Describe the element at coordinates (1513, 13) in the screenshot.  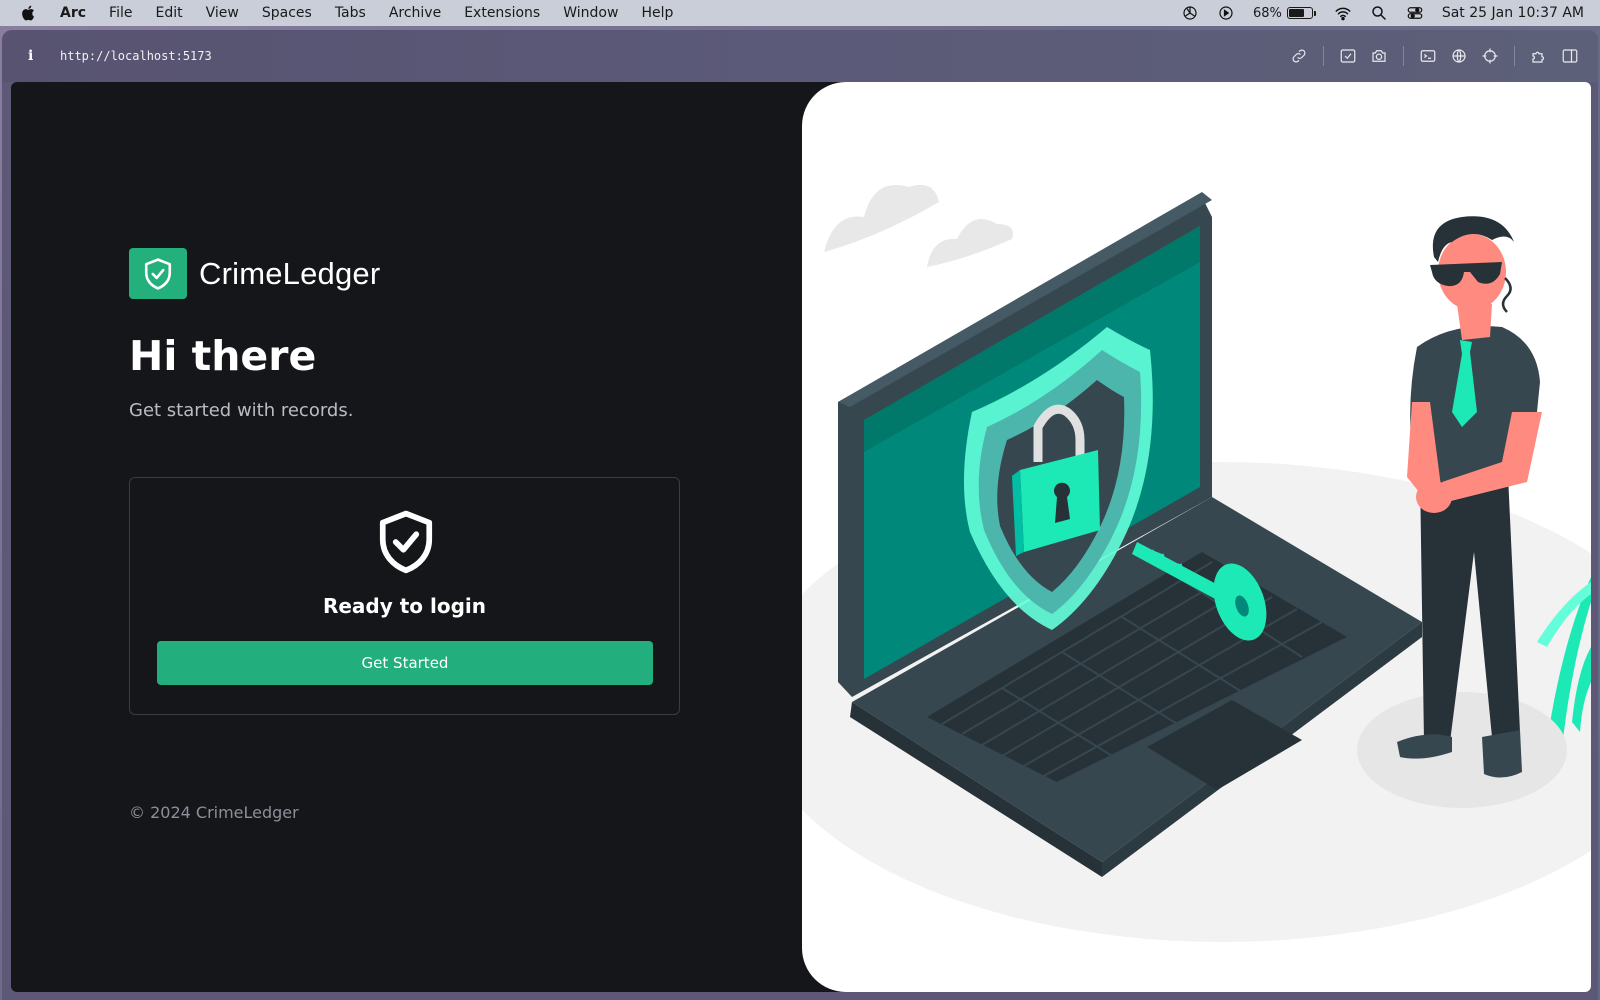
I see `menu-bar-datetime: Sat 25 Jan 10:37 AM` at that location.